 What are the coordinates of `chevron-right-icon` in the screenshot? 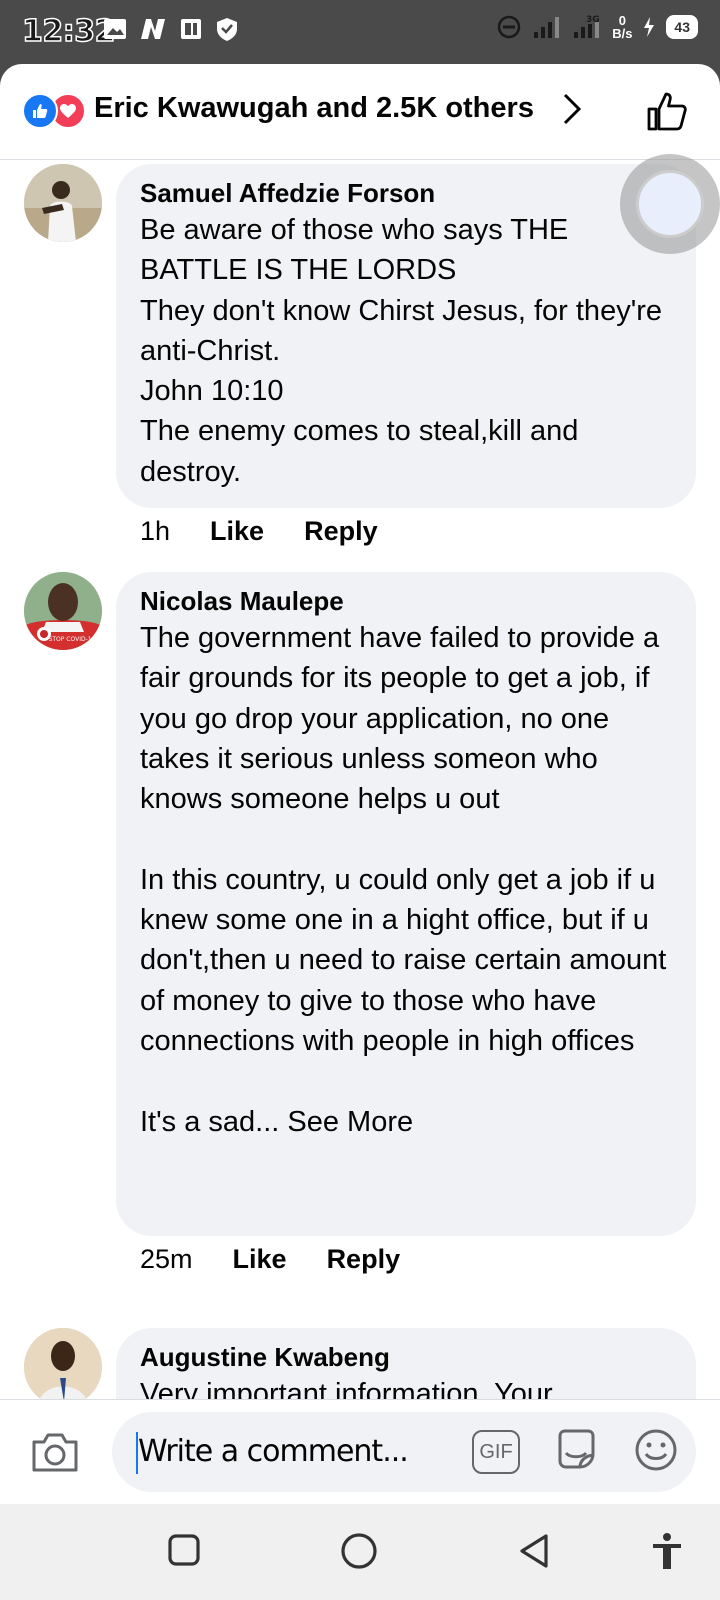 It's located at (572, 111).